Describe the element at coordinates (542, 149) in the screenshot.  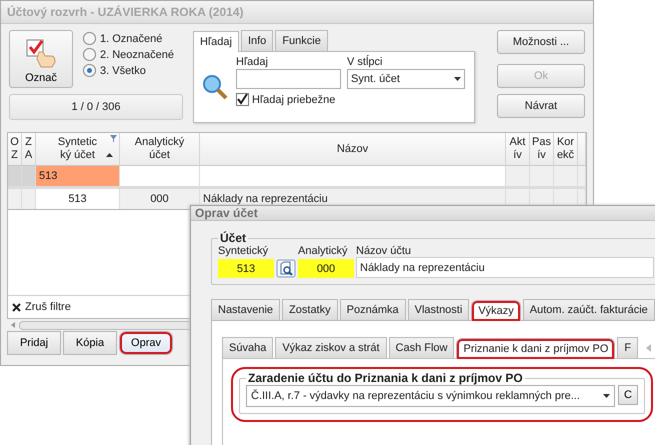
I see `column-header: Pas ív` at that location.